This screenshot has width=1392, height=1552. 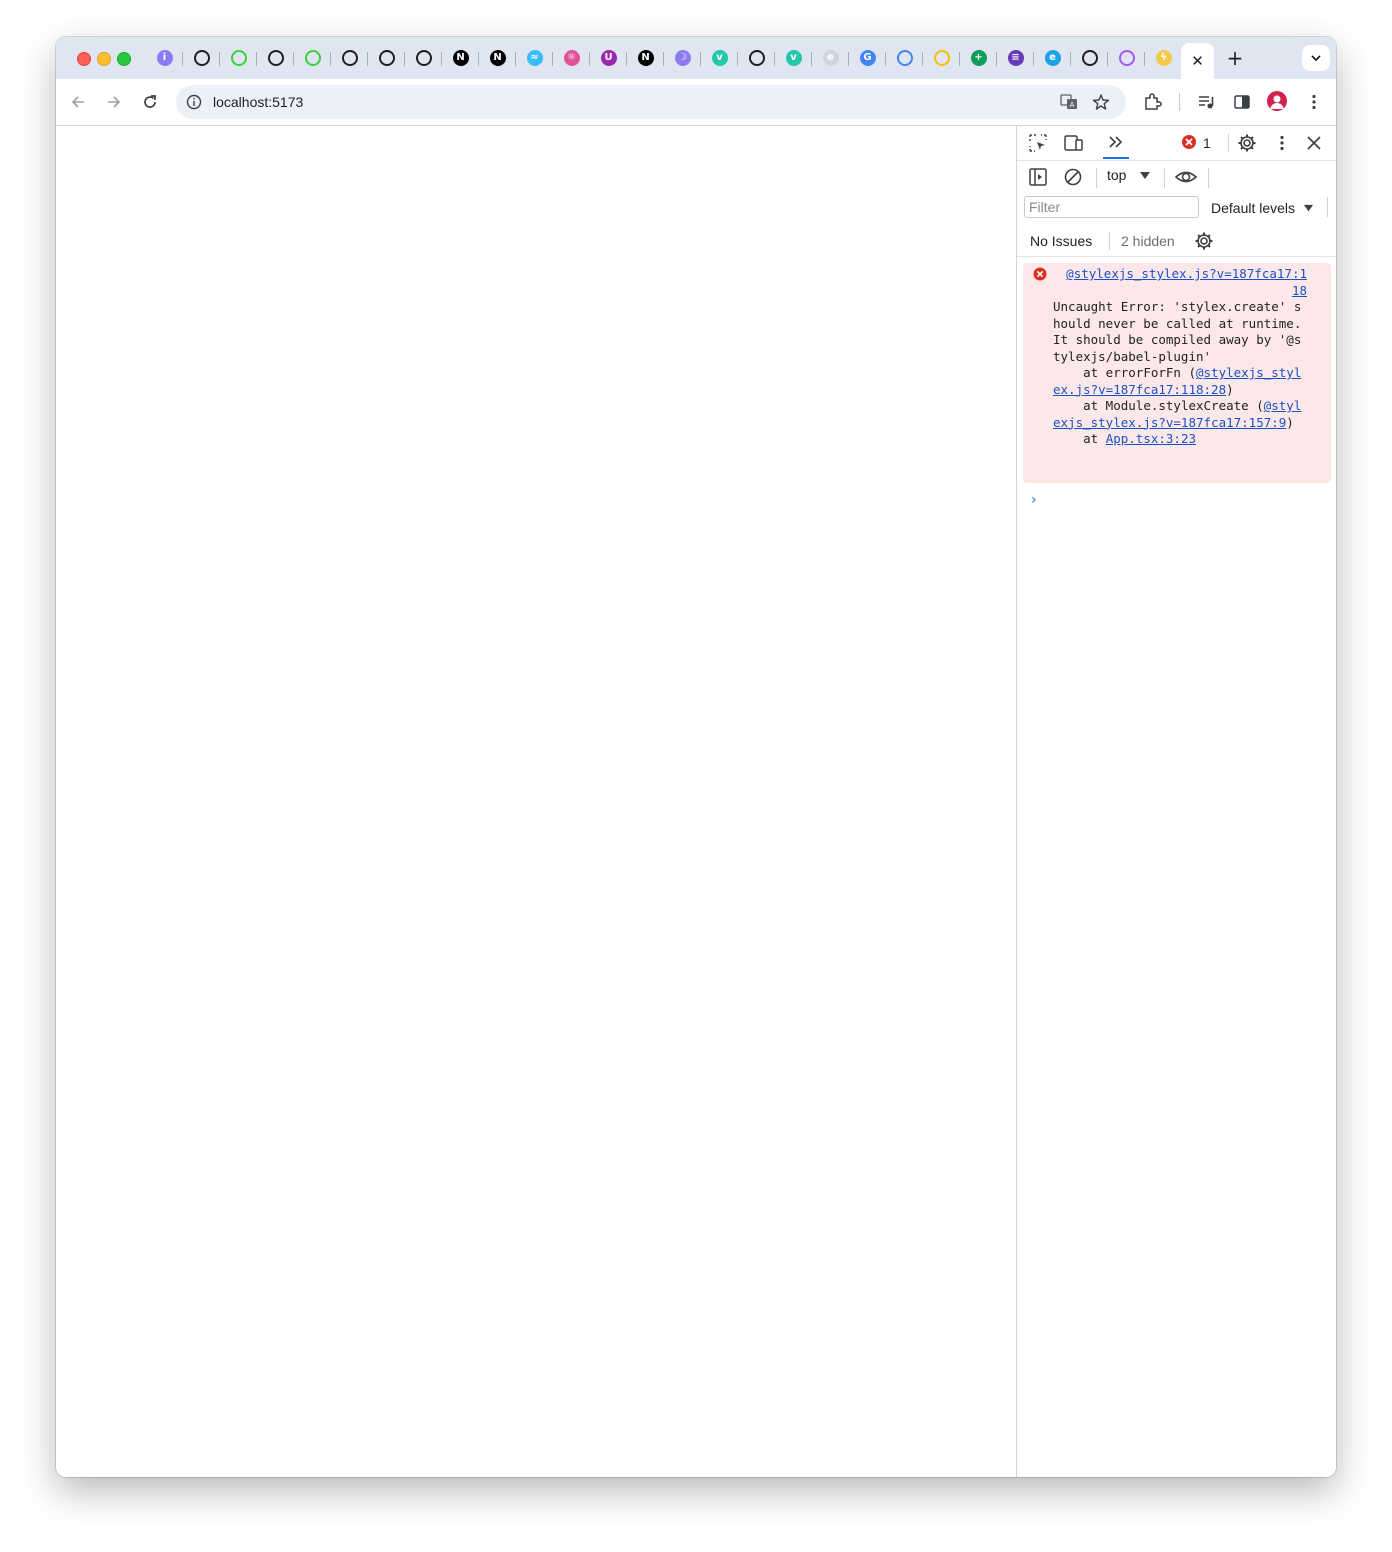 I want to click on console-filter-input, so click(x=1111, y=207).